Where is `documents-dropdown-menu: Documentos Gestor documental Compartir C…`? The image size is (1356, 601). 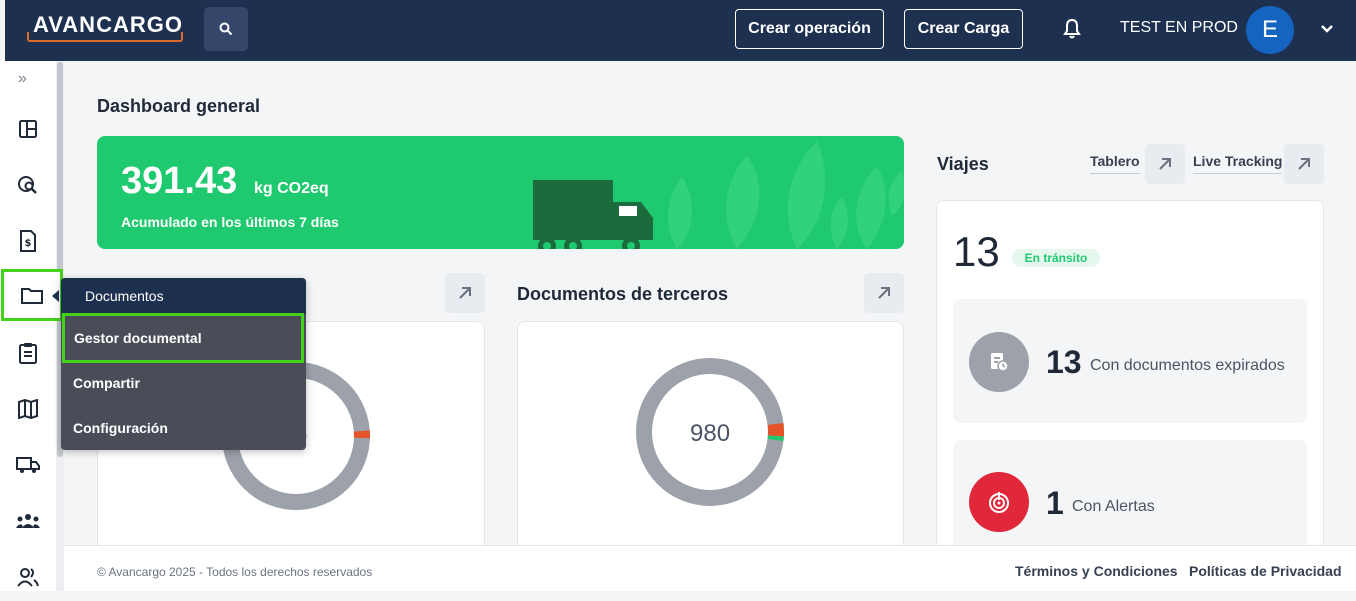 documents-dropdown-menu: Documentos Gestor documental Compartir C… is located at coordinates (183, 364).